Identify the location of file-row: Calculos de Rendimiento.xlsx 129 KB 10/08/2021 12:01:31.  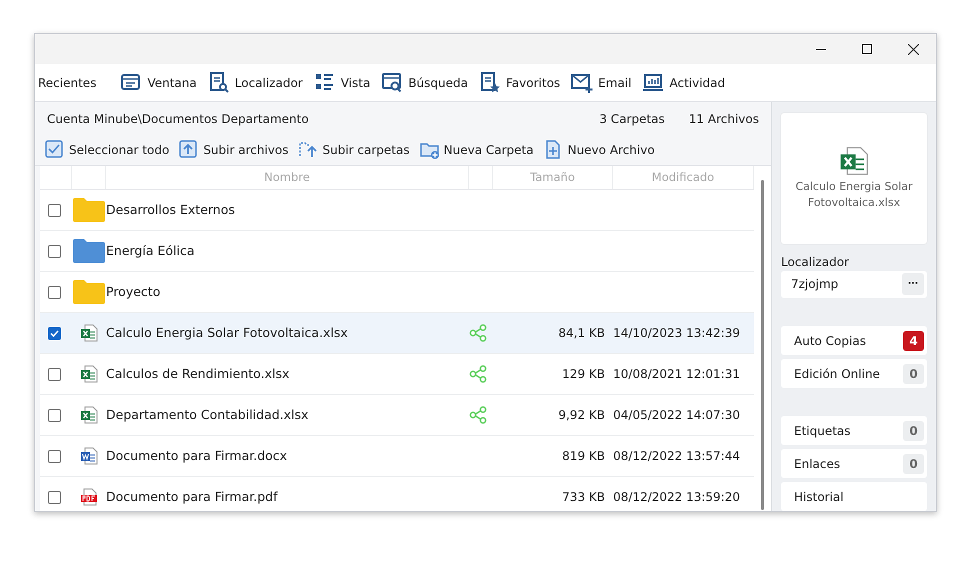
(397, 374).